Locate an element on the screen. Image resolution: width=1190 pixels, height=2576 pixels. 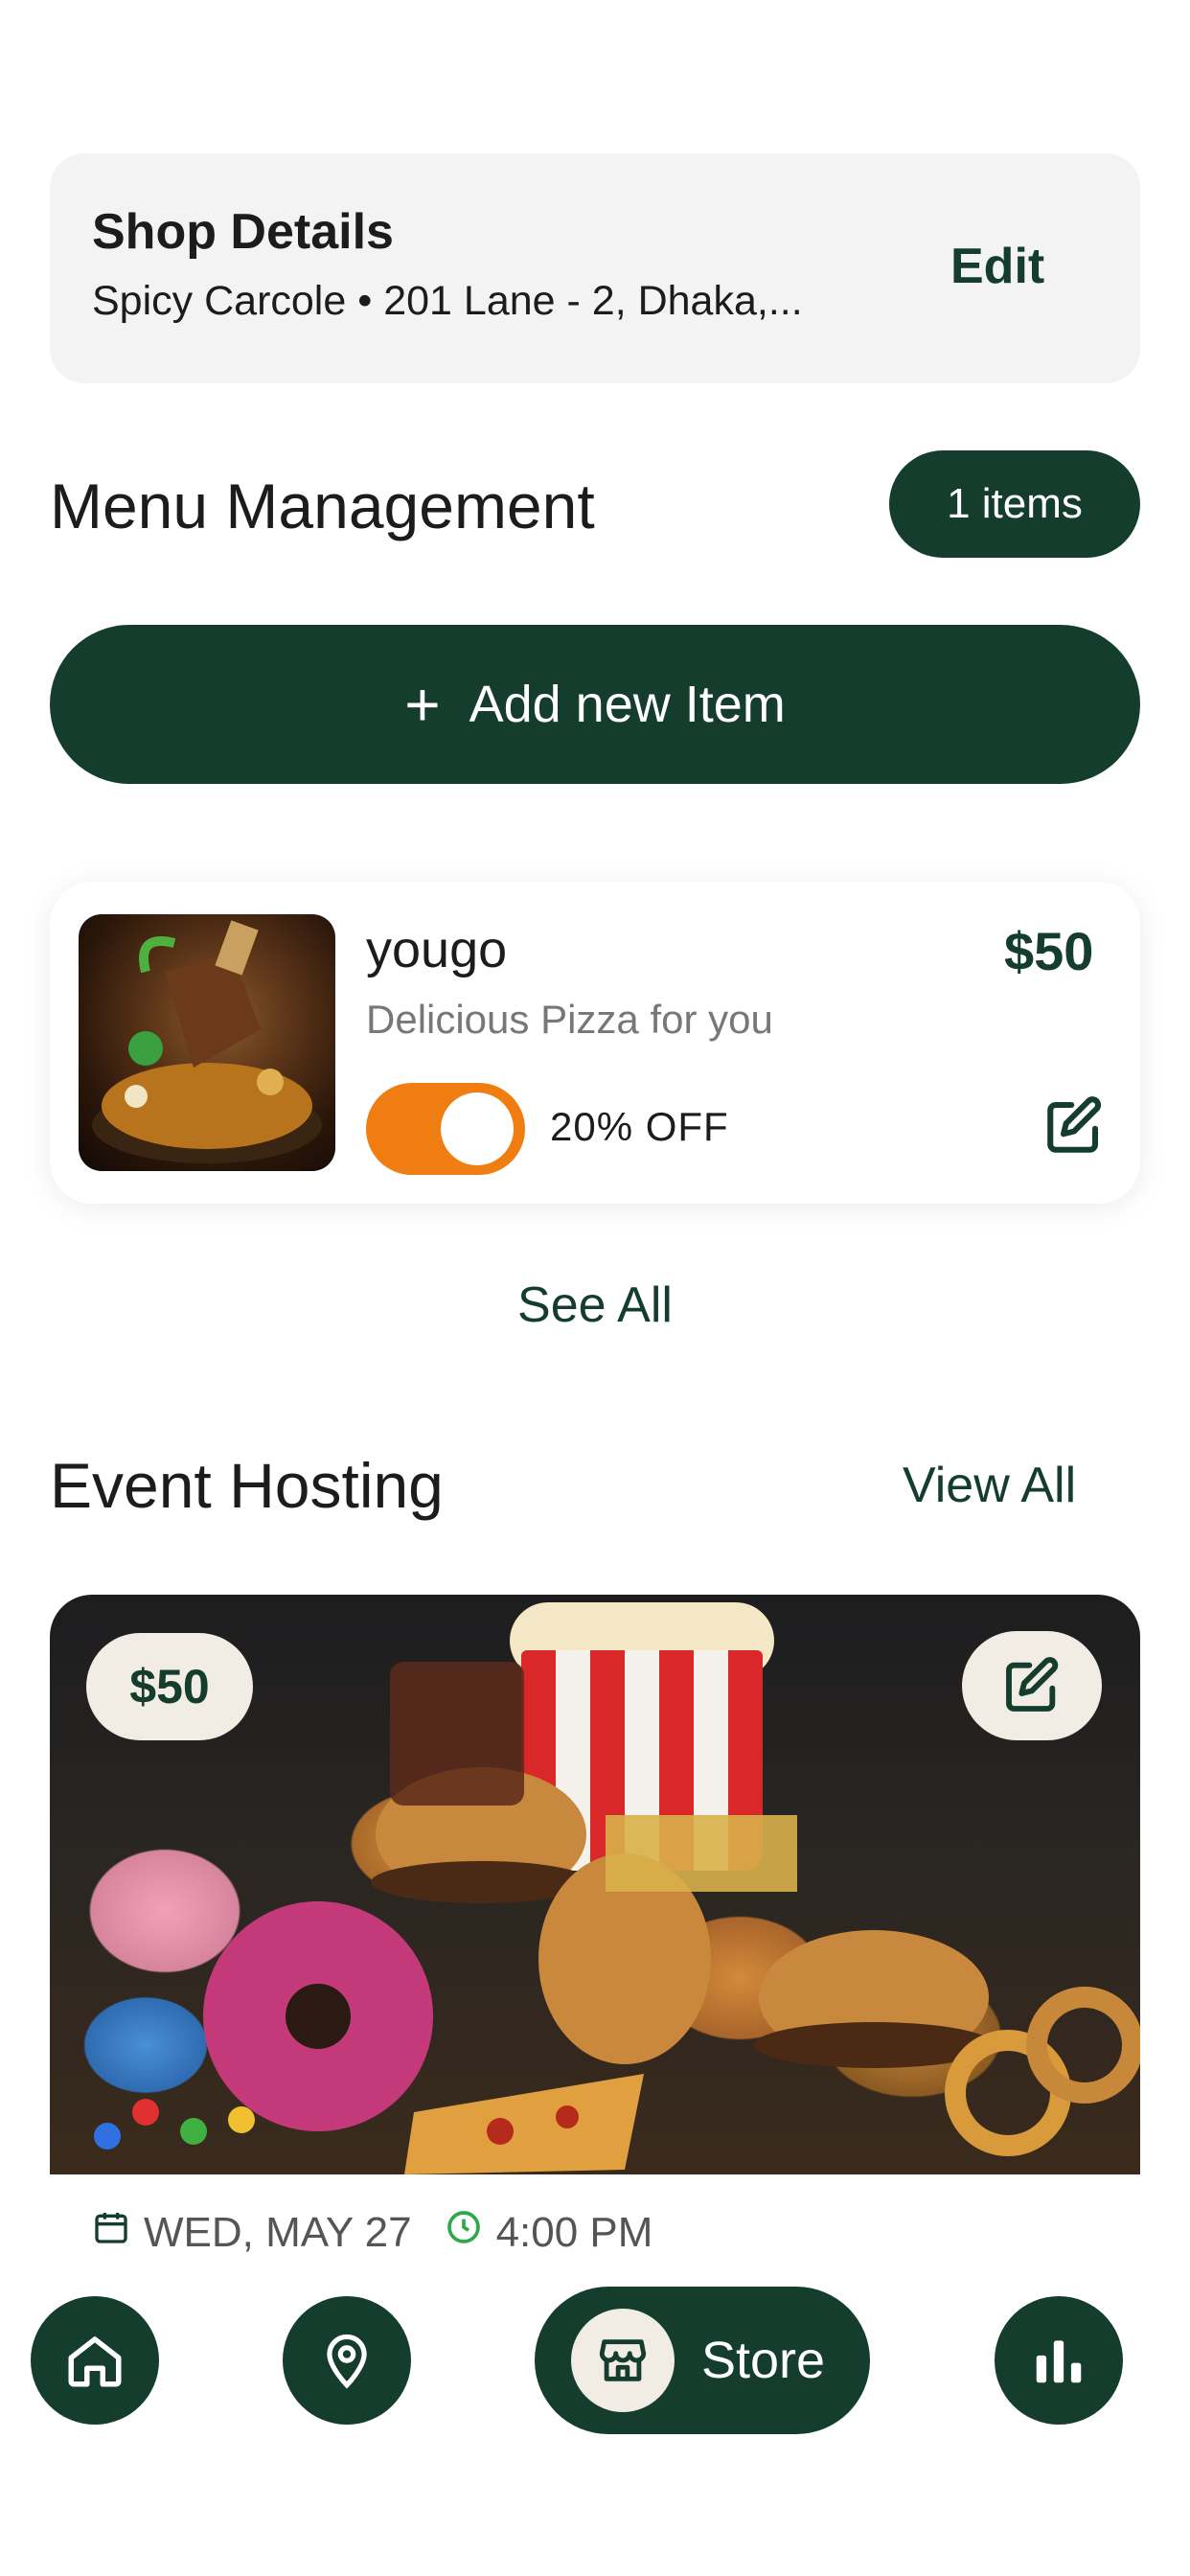
menu-item-image is located at coordinates (207, 1042).